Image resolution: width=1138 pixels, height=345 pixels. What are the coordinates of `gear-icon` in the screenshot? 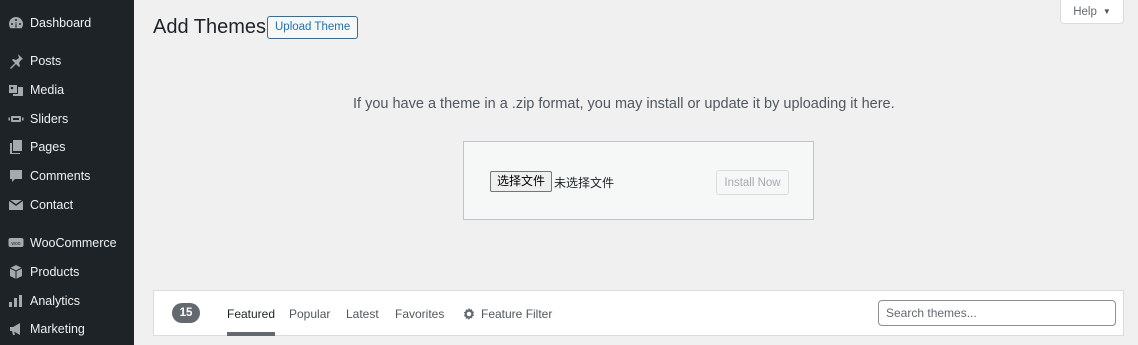 It's located at (469, 313).